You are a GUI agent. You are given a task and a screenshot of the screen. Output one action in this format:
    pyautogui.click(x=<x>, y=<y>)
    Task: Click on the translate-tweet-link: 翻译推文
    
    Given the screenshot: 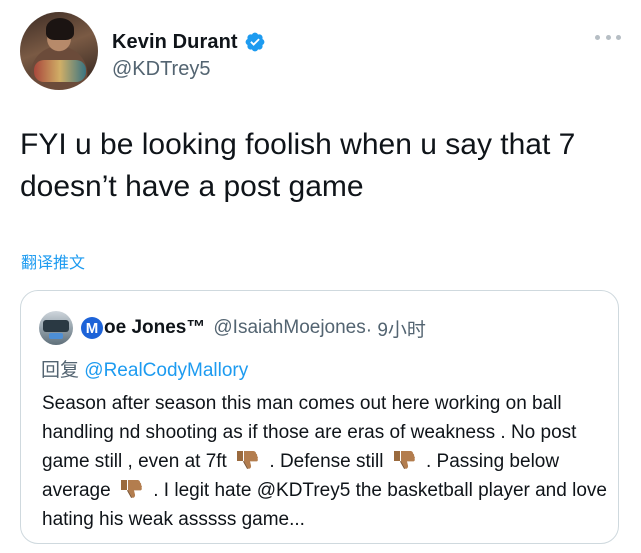 What is the action you would take?
    pyautogui.click(x=53, y=261)
    